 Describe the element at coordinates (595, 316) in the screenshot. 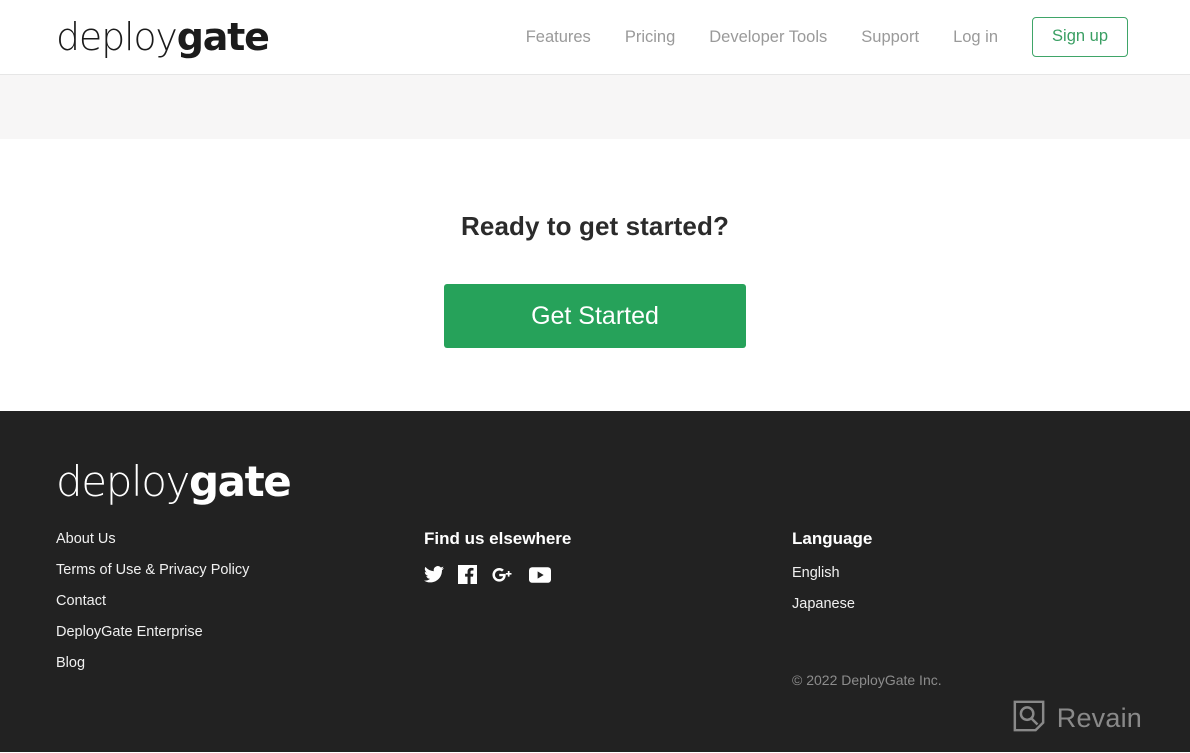

I see `get-started-button: Get Started` at that location.